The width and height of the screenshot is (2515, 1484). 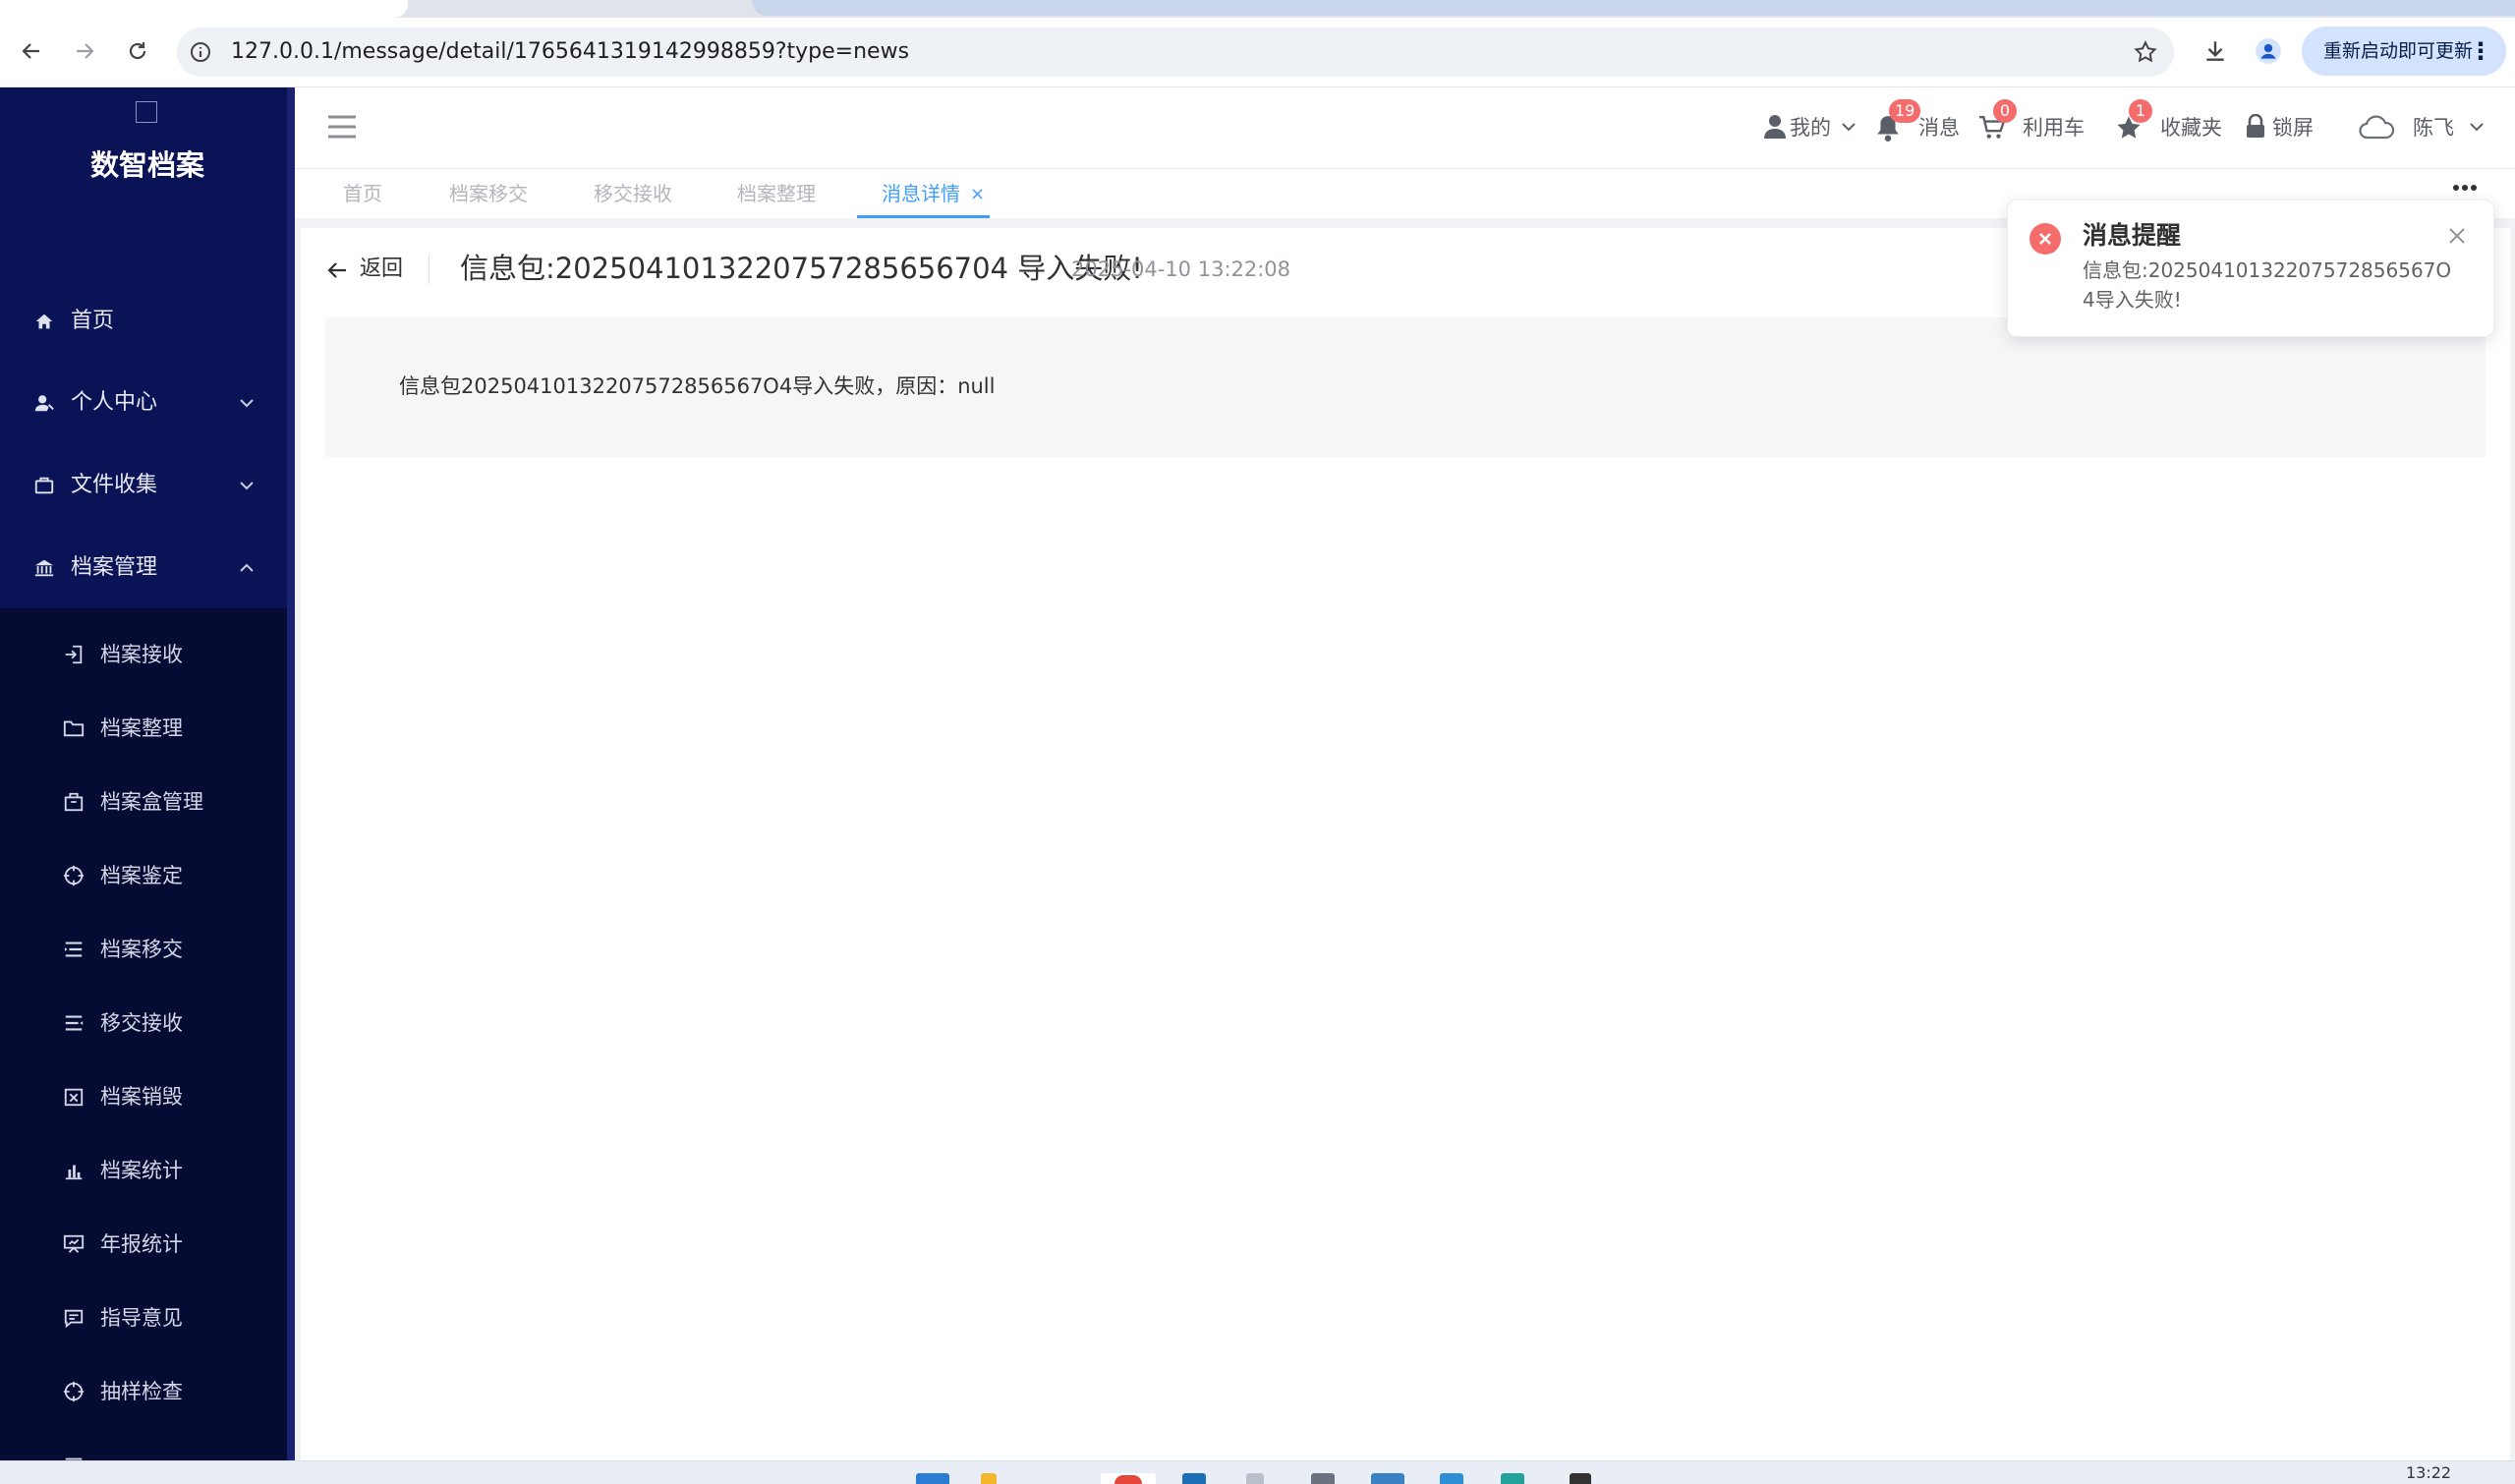 I want to click on comment-icon, so click(x=74, y=1319).